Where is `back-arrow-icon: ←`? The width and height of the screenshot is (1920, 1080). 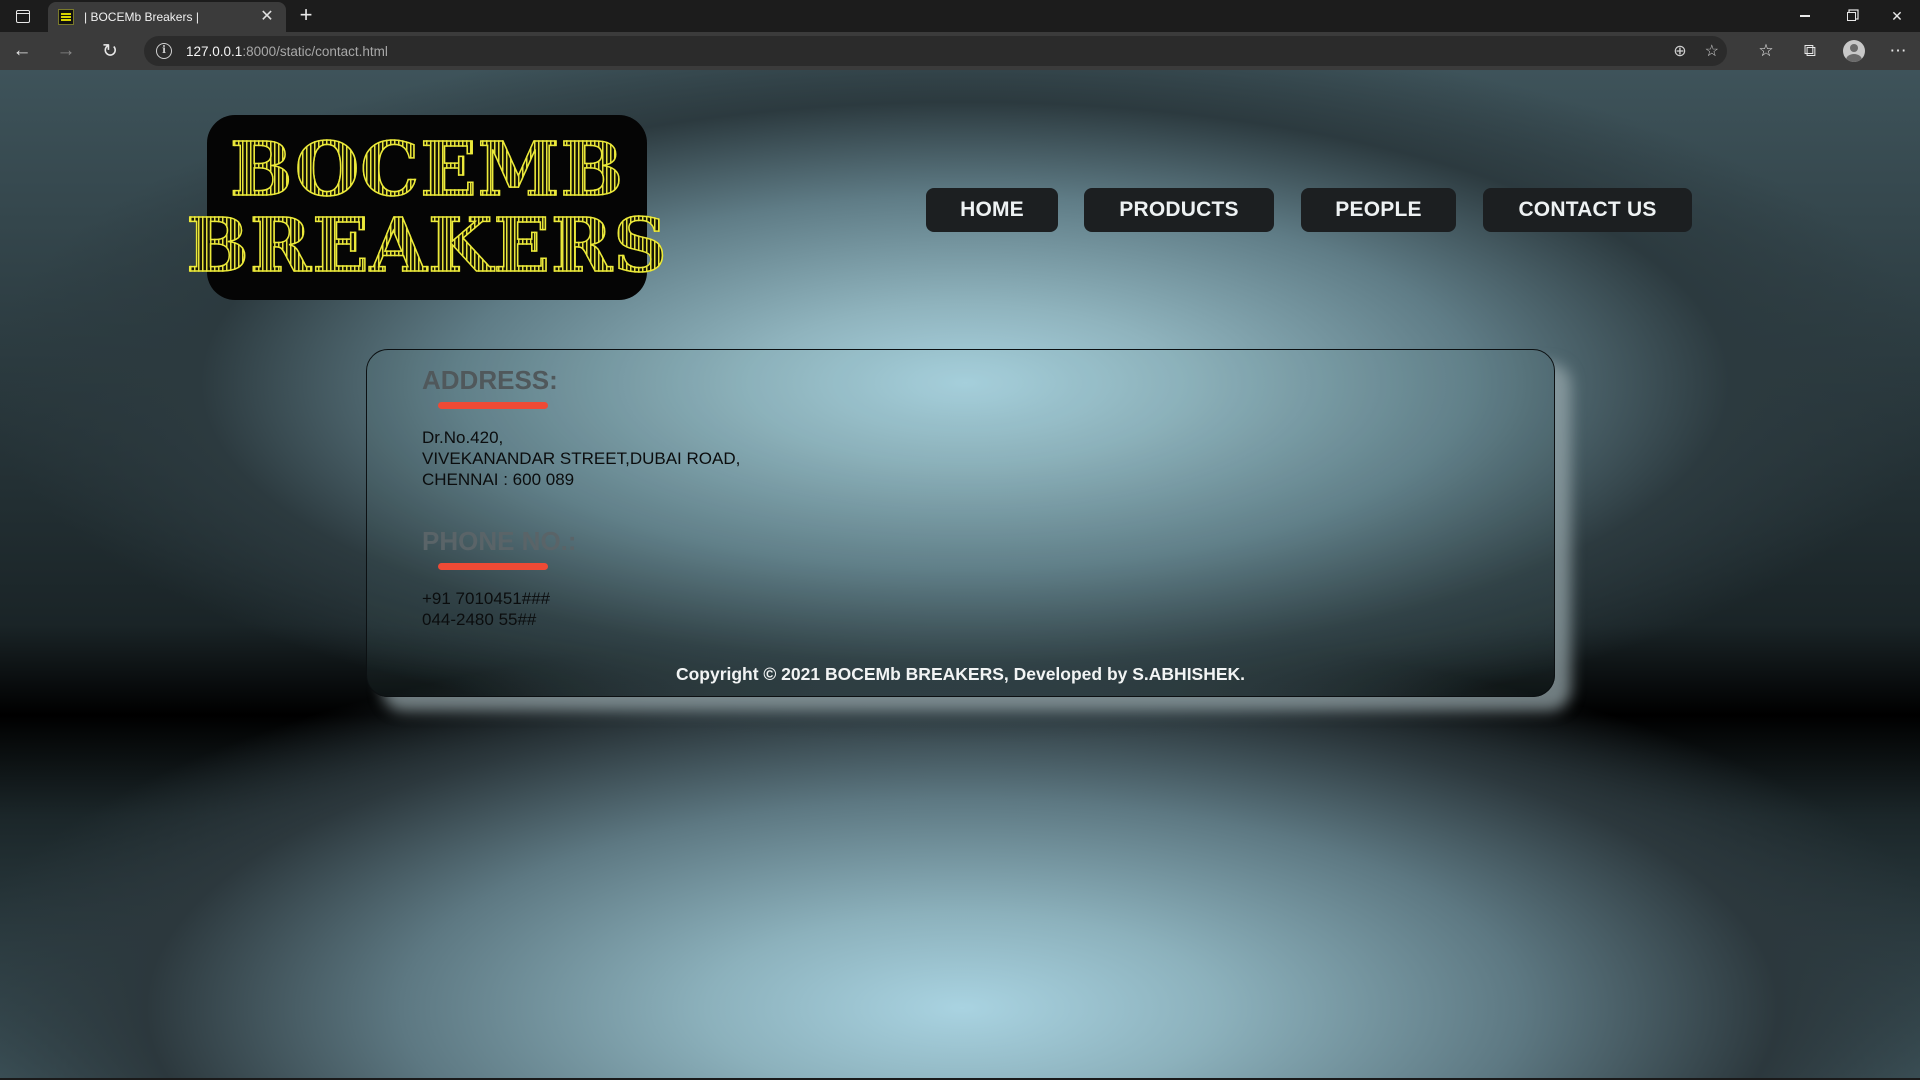
back-arrow-icon: ← is located at coordinates (22, 50).